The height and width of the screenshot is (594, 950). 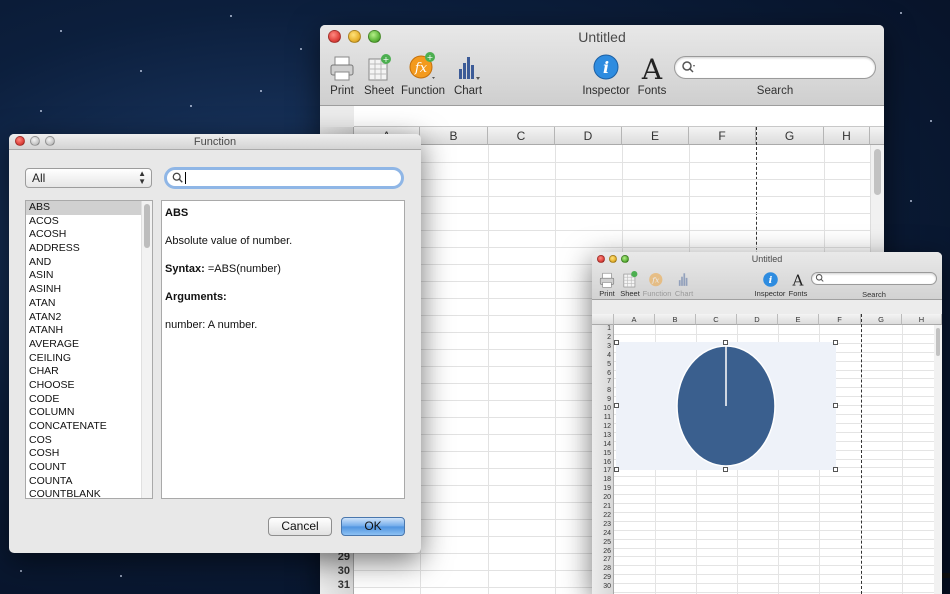 I want to click on vertical-scrollbar, so click(x=938, y=459).